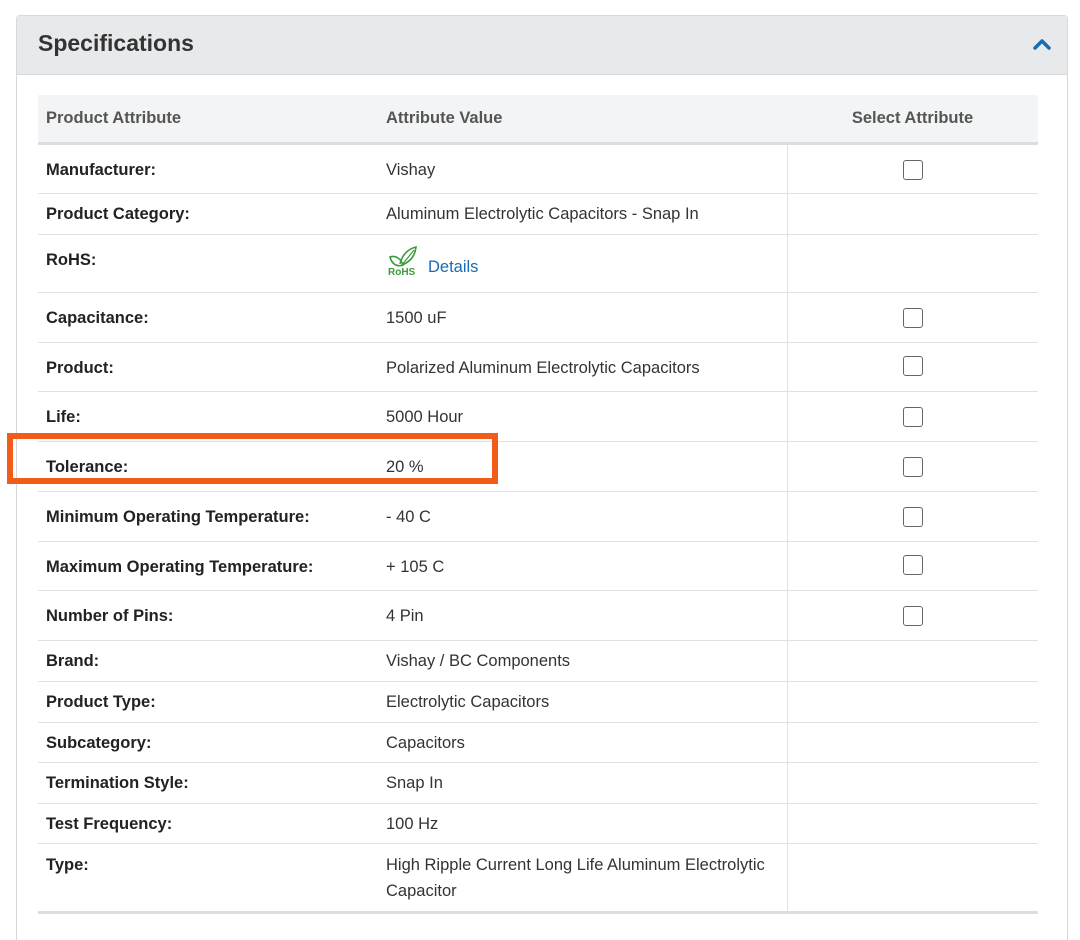  I want to click on attribute-value: Vishay, so click(582, 168).